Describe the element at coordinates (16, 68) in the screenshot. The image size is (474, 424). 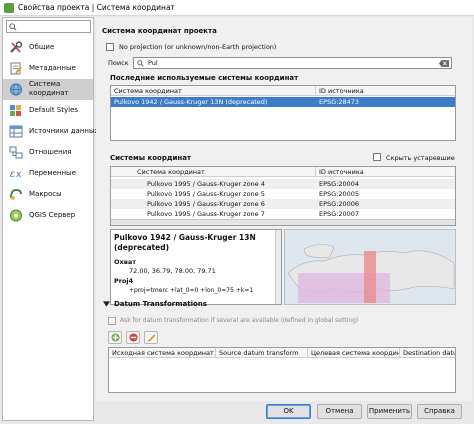
I see `document-edit-icon` at that location.